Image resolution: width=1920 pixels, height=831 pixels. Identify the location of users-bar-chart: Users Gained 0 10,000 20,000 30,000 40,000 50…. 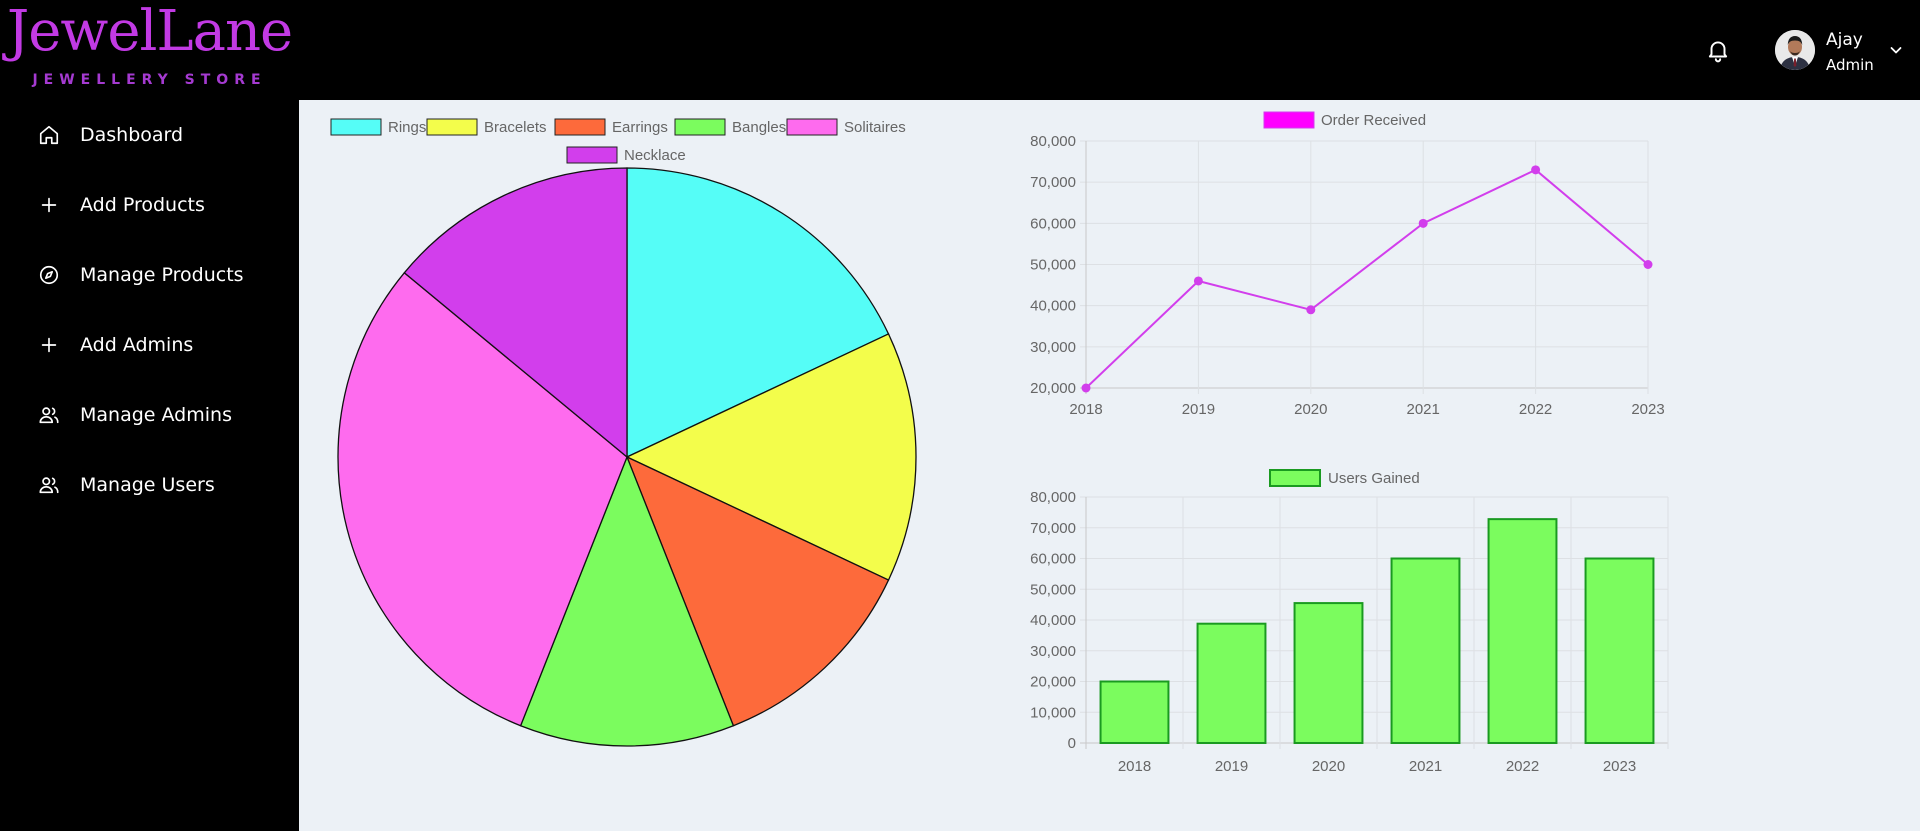
(1349, 622).